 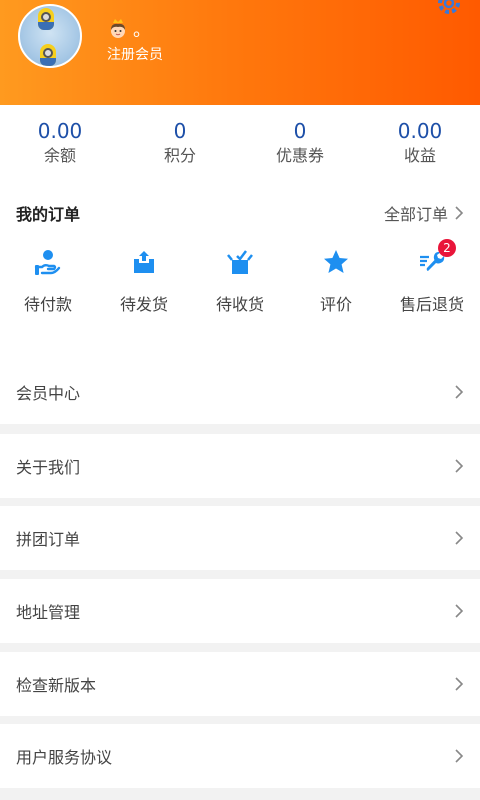 What do you see at coordinates (432, 277) in the screenshot?
I see `order-after-sales: 2 售后退货` at bounding box center [432, 277].